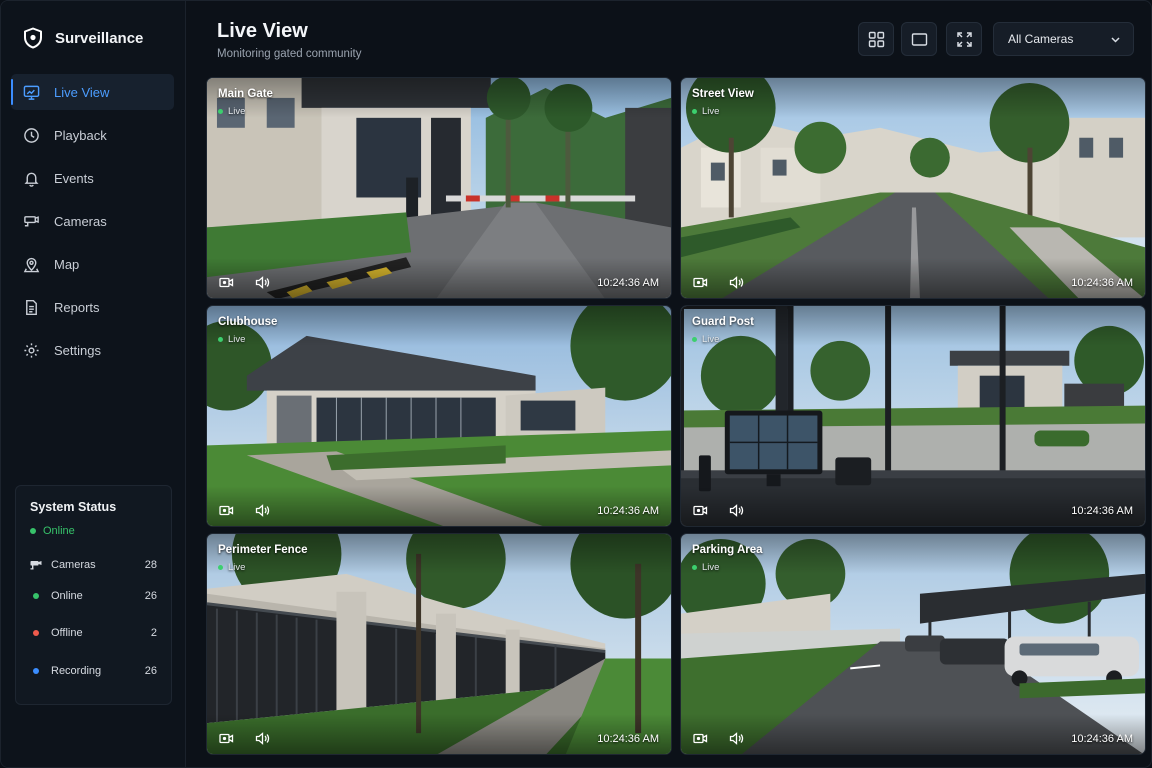  Describe the element at coordinates (92, 178) in the screenshot. I see `sidebar-item-events: Events` at that location.